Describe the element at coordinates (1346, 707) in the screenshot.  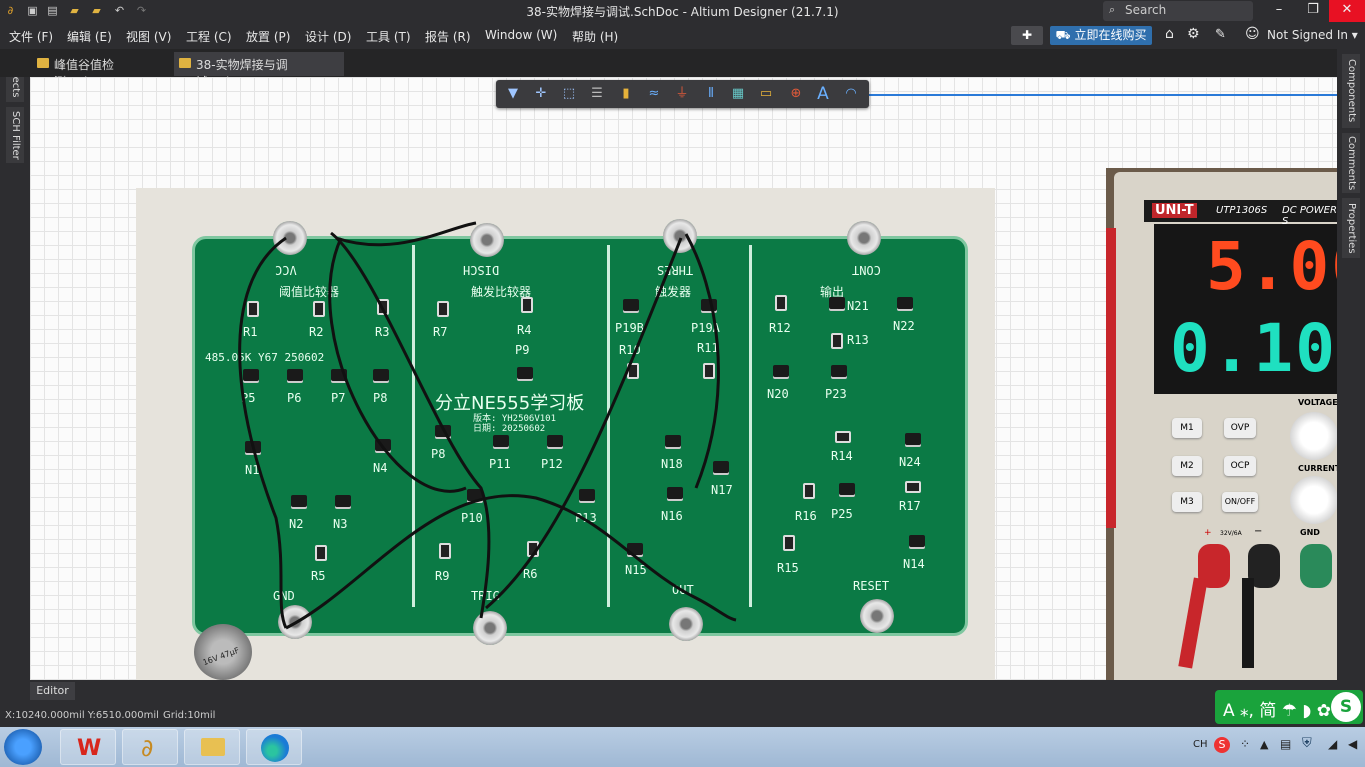
I see `sogou-logo-icon: S` at that location.